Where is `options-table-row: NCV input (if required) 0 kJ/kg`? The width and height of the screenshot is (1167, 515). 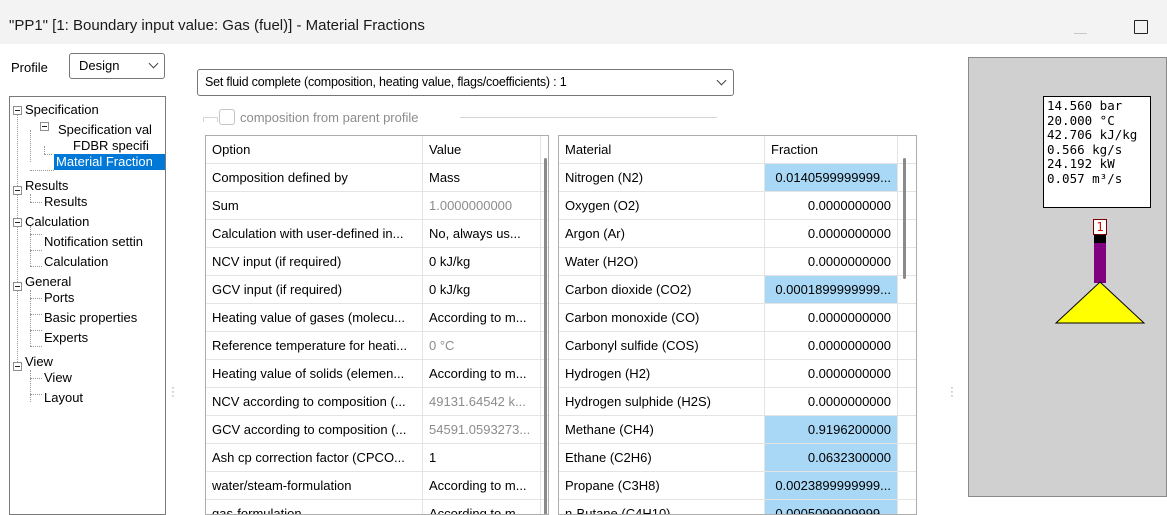 options-table-row: NCV input (if required) 0 kJ/kg is located at coordinates (377, 262).